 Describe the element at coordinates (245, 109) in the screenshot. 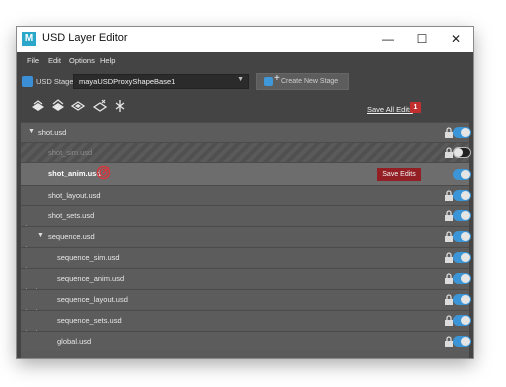

I see `layer-toolbar: Save All Edits 1` at that location.